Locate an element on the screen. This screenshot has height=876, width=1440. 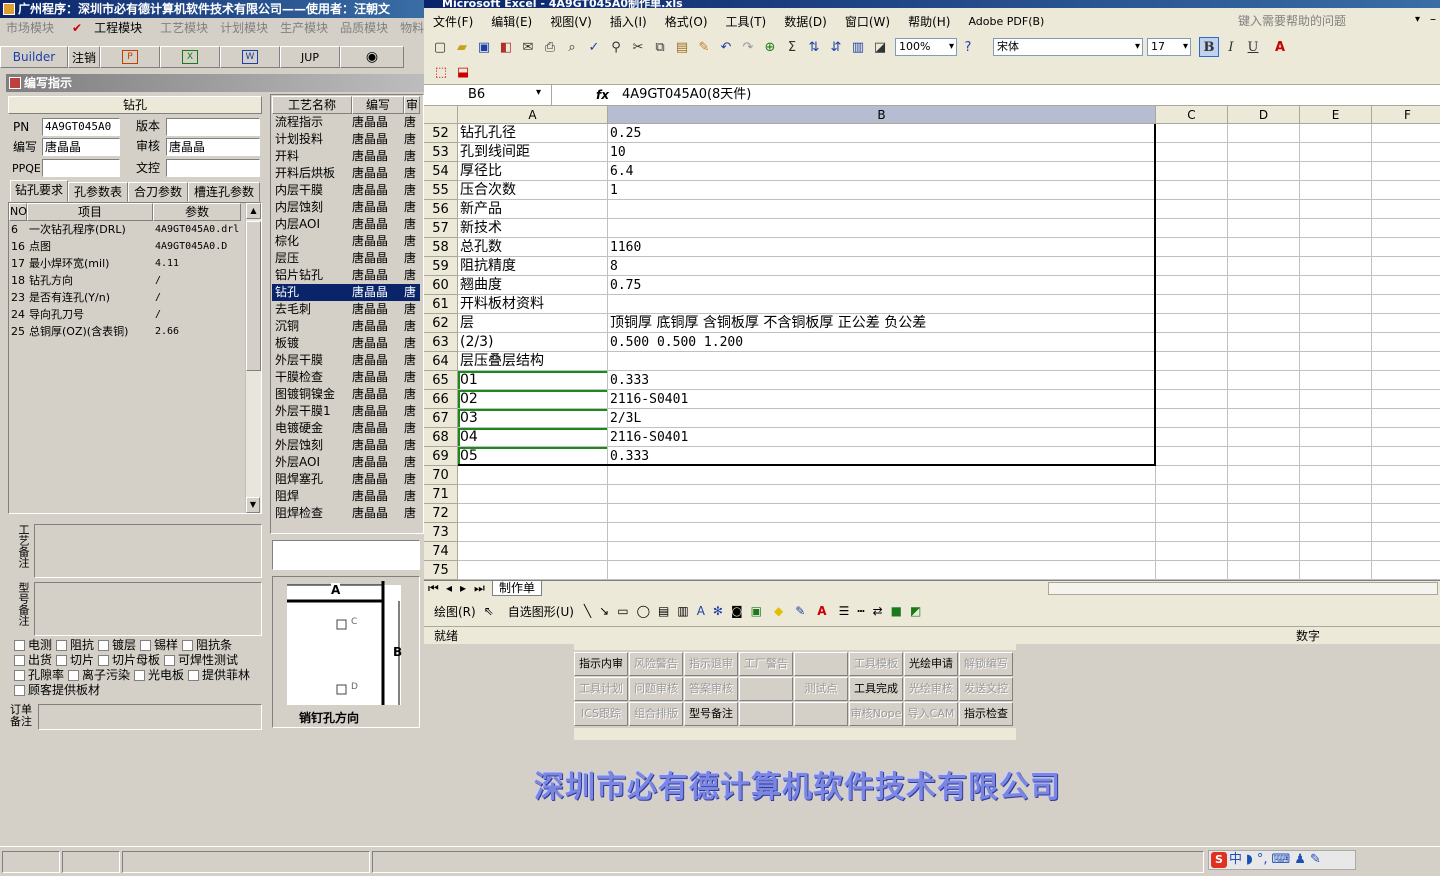
tab-drill-requirements: 钻孔要求 is located at coordinates (39, 191).